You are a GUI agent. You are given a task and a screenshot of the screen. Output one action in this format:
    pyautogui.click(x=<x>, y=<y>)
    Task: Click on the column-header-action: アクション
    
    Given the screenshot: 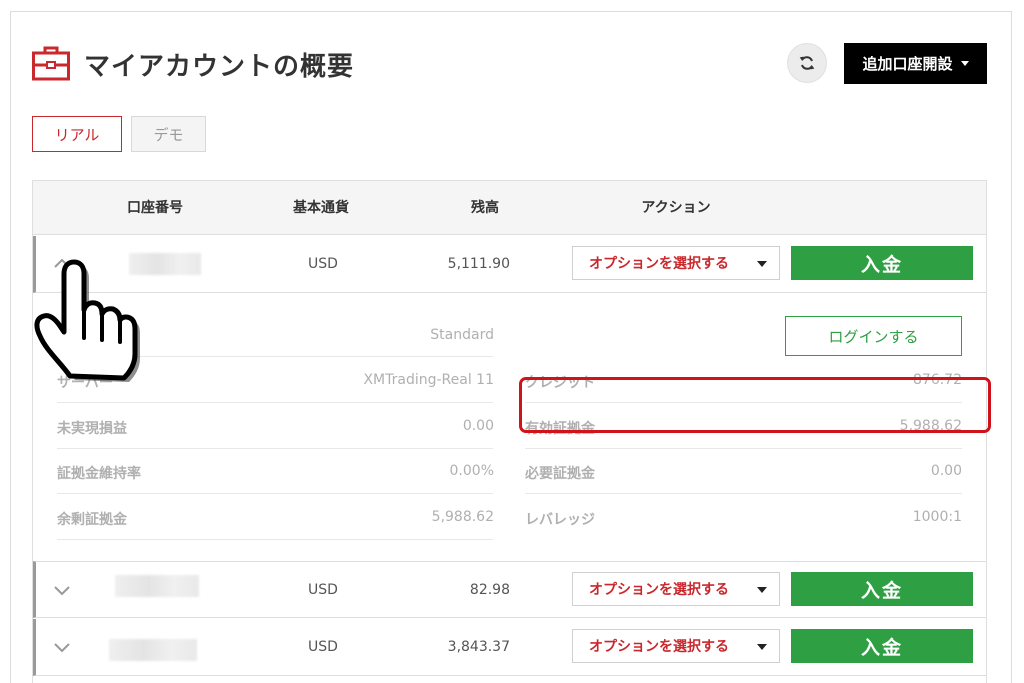 What is the action you would take?
    pyautogui.click(x=676, y=208)
    